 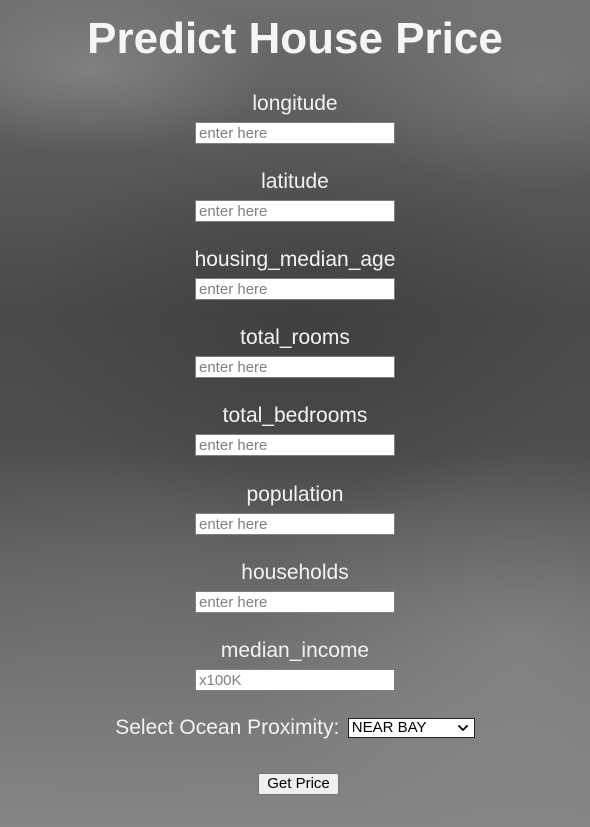 I want to click on median-income-input, so click(x=295, y=680).